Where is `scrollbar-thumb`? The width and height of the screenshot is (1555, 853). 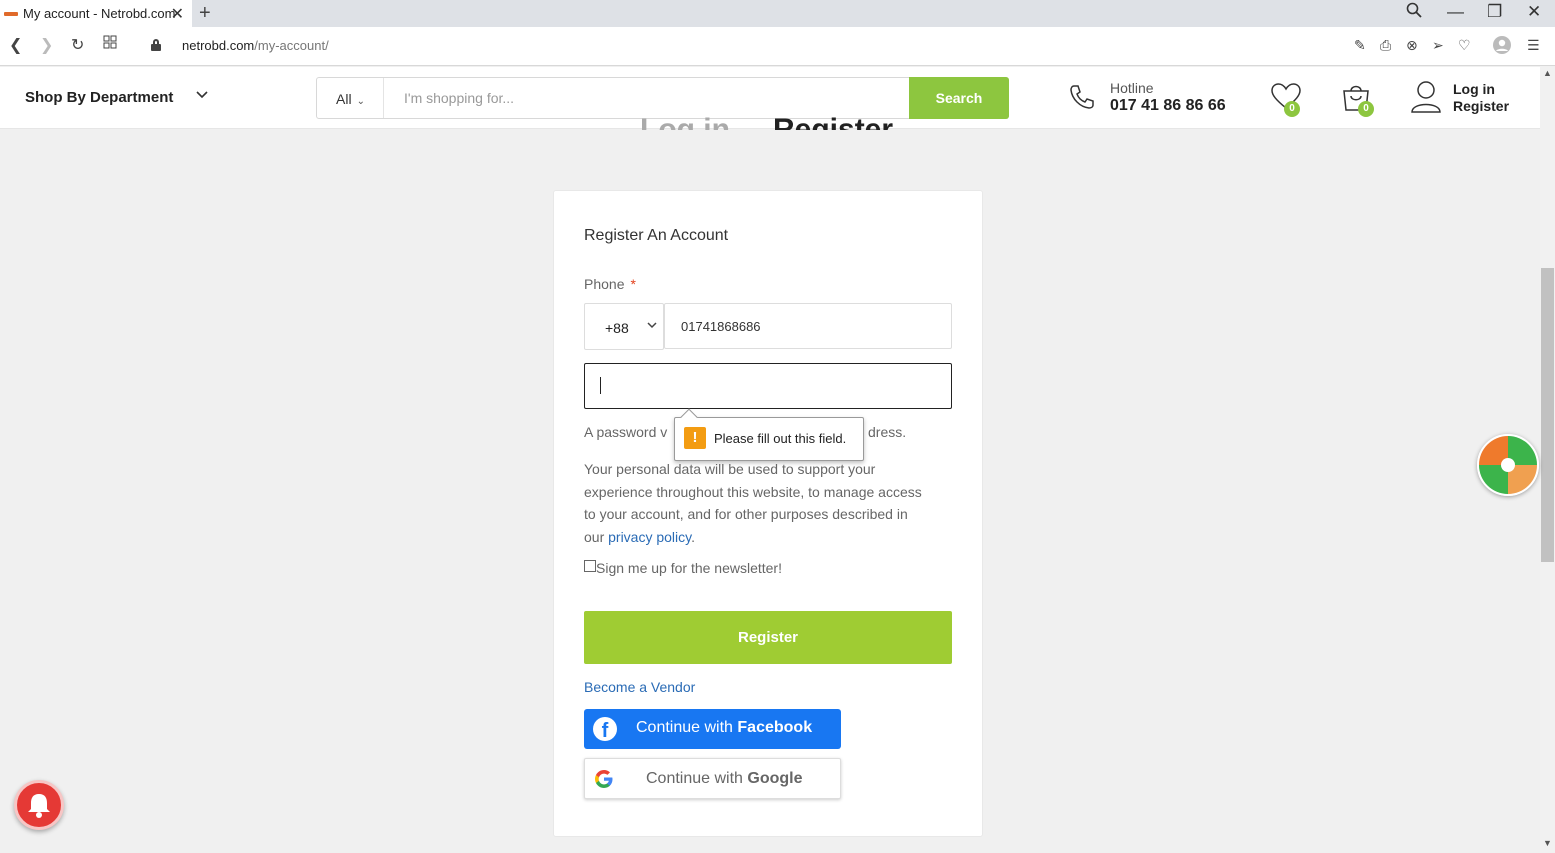
scrollbar-thumb is located at coordinates (1547, 415).